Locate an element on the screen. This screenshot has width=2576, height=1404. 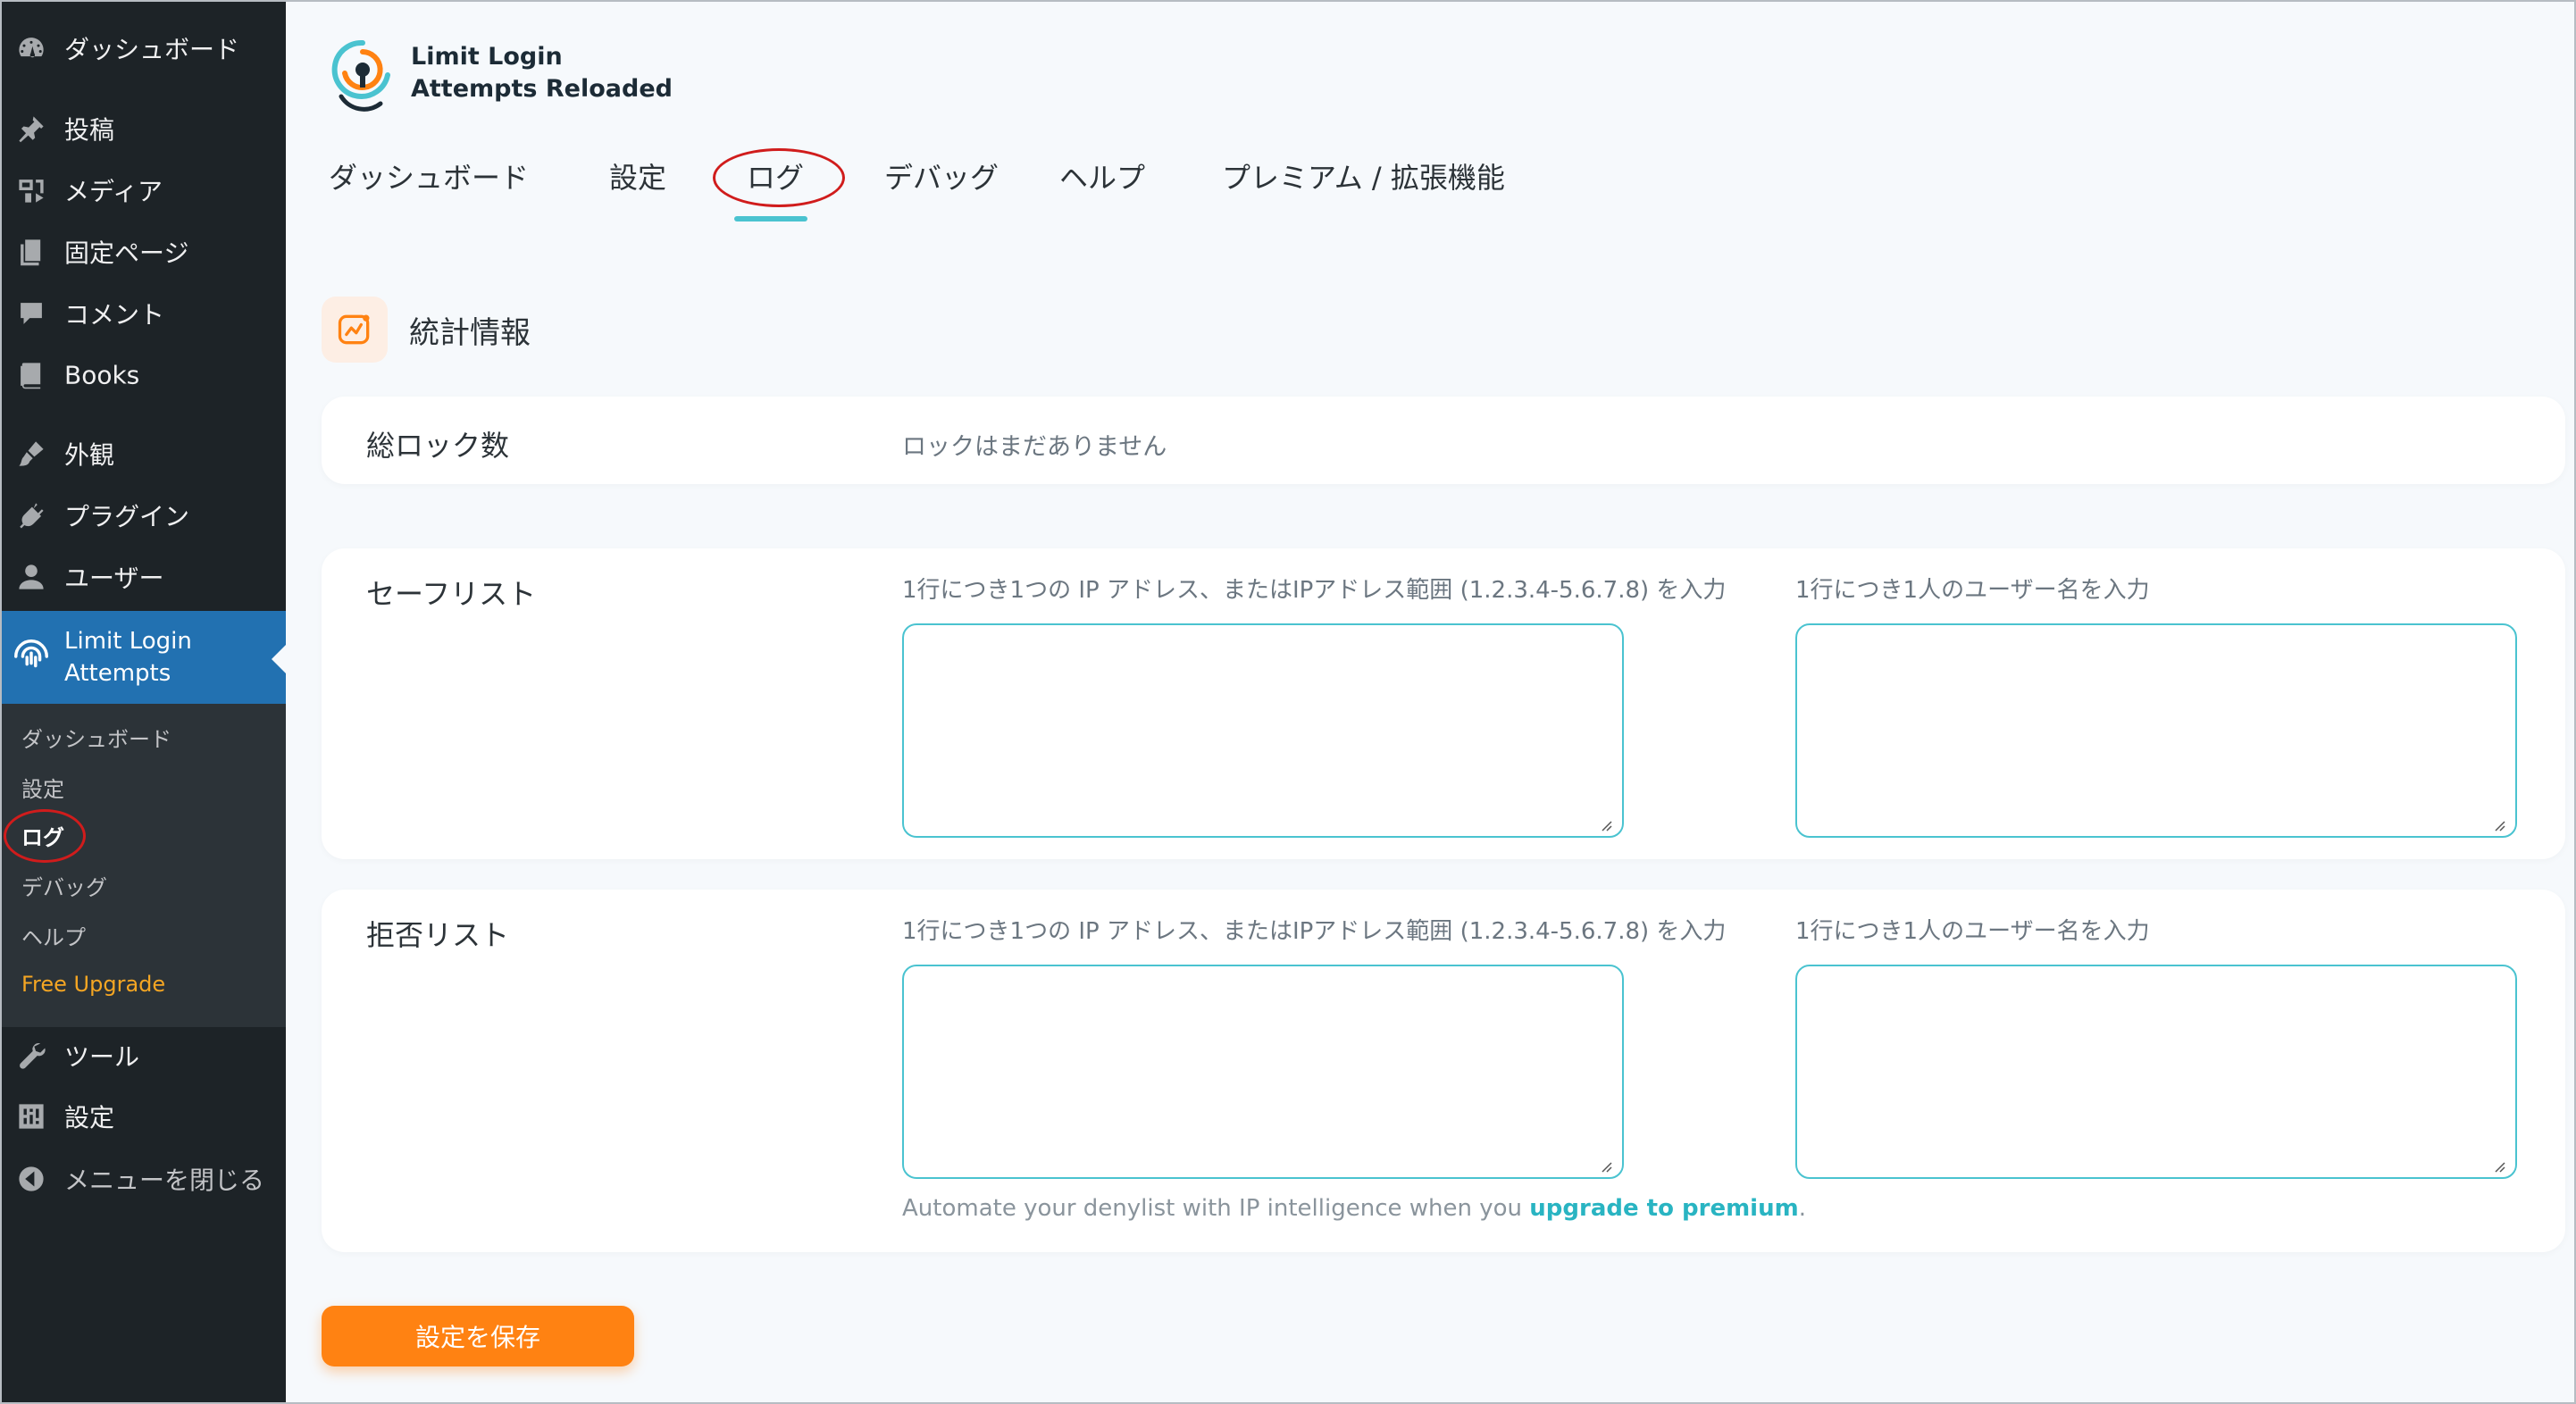
wrench-icon is located at coordinates (31, 1056).